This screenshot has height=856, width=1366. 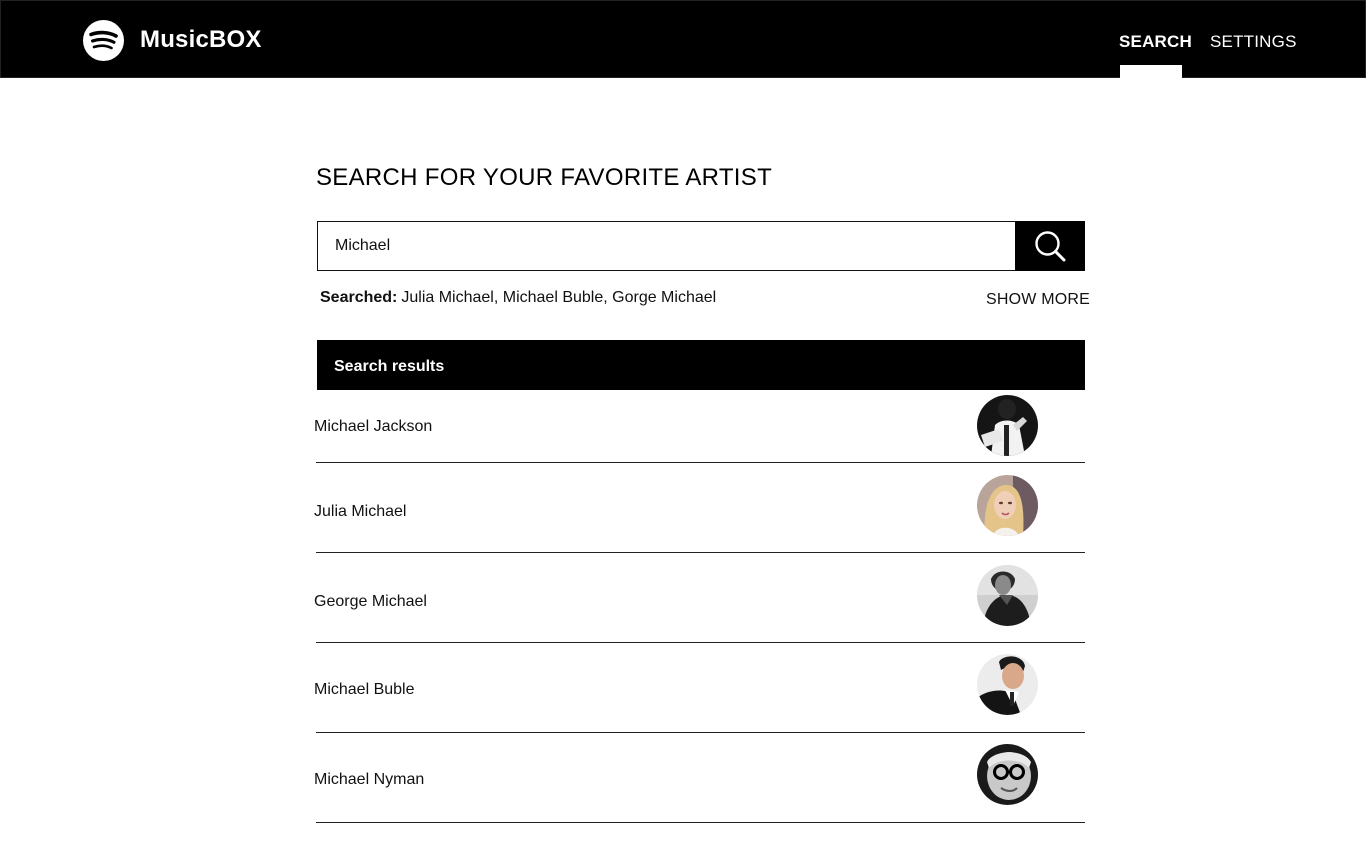 What do you see at coordinates (1155, 42) in the screenshot?
I see `nav-search-tab: SEARCH` at bounding box center [1155, 42].